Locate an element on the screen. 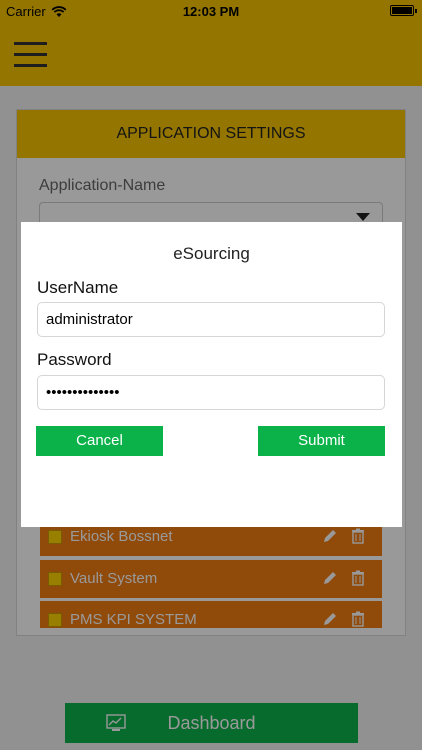 Image resolution: width=422 pixels, height=750 pixels. password-input: •••••••••••••• is located at coordinates (211, 392).